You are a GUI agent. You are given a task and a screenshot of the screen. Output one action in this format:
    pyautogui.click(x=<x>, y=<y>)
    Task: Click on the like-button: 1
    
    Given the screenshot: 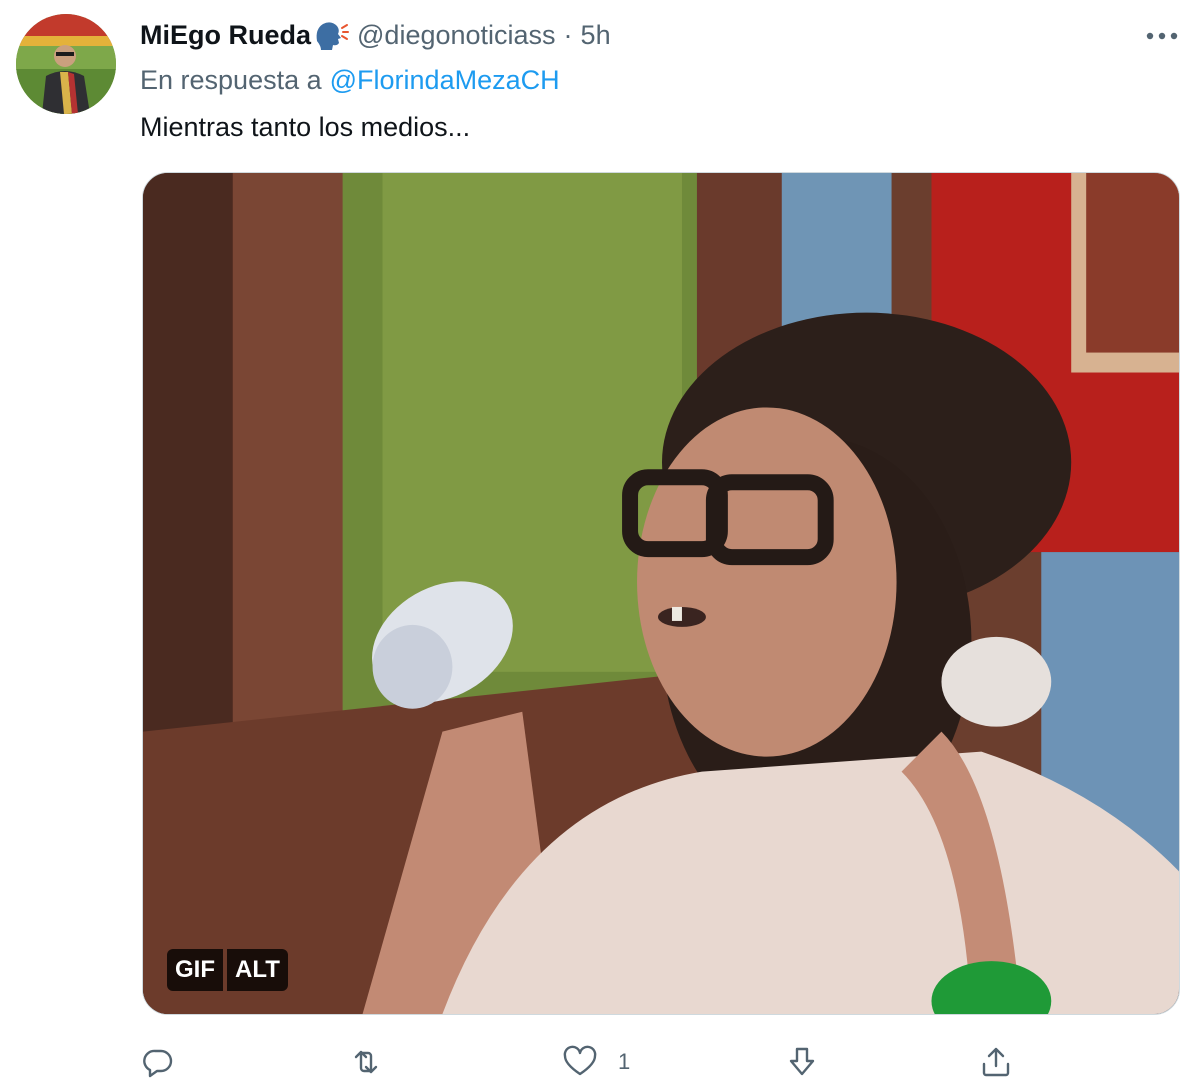 What is the action you would take?
    pyautogui.click(x=596, y=1062)
    